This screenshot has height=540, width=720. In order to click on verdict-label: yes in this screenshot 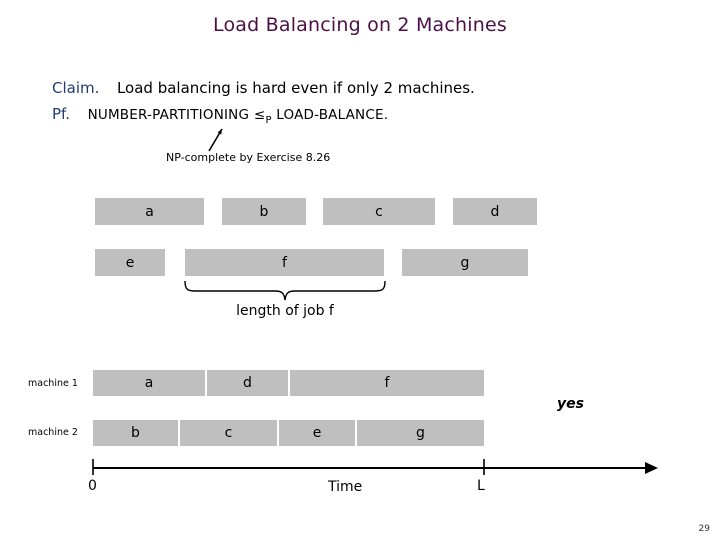, I will do `click(570, 404)`.